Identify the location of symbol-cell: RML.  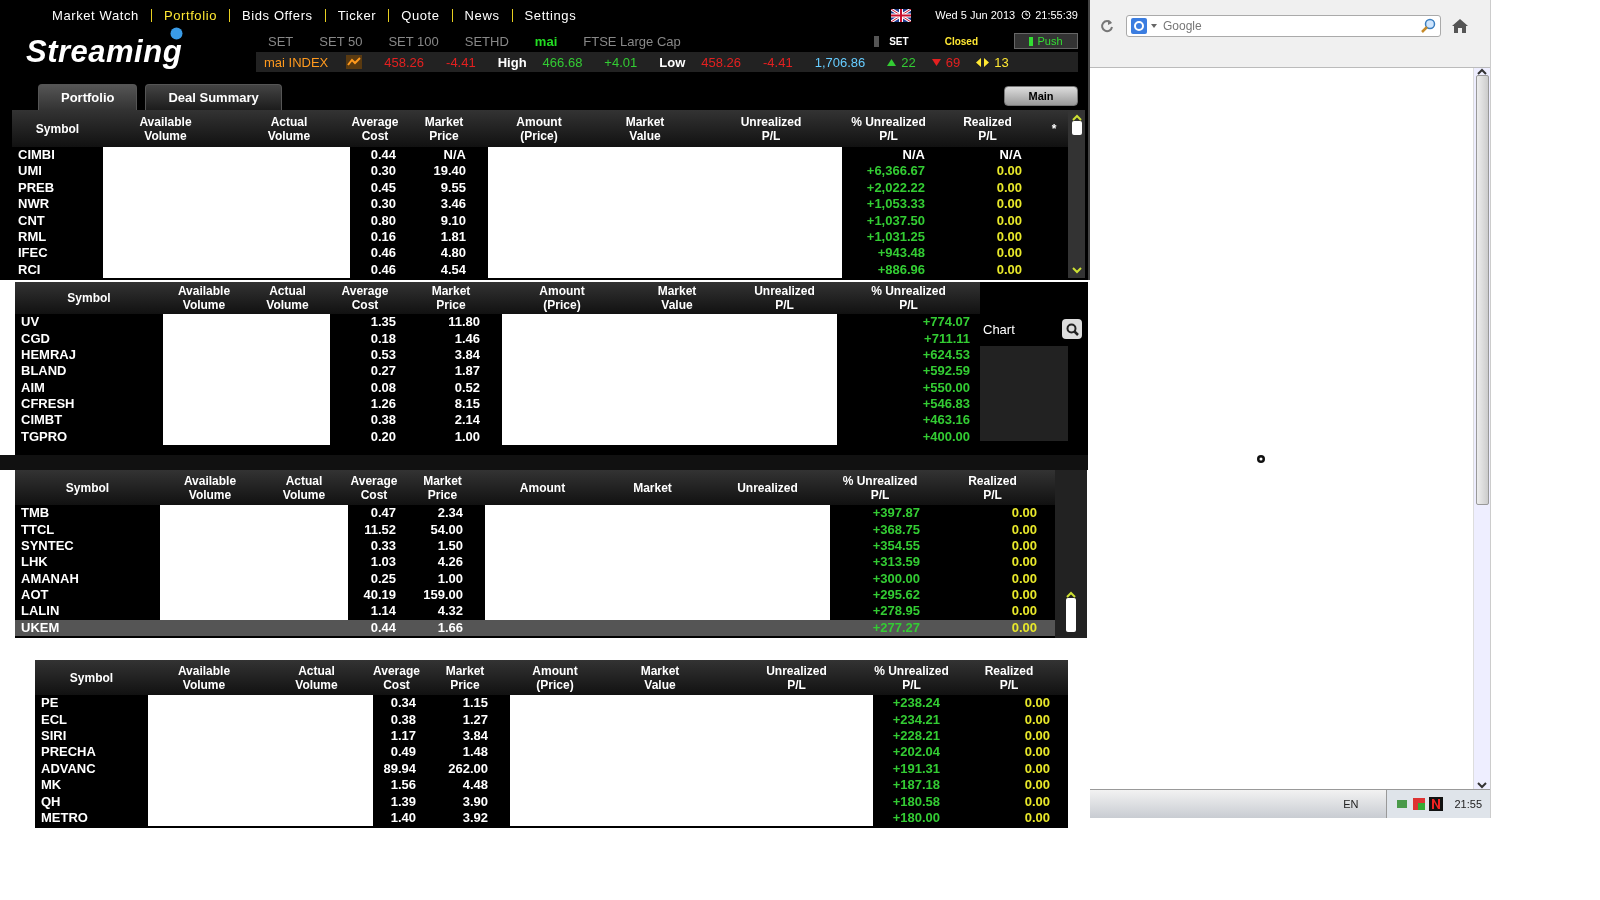
(57, 237).